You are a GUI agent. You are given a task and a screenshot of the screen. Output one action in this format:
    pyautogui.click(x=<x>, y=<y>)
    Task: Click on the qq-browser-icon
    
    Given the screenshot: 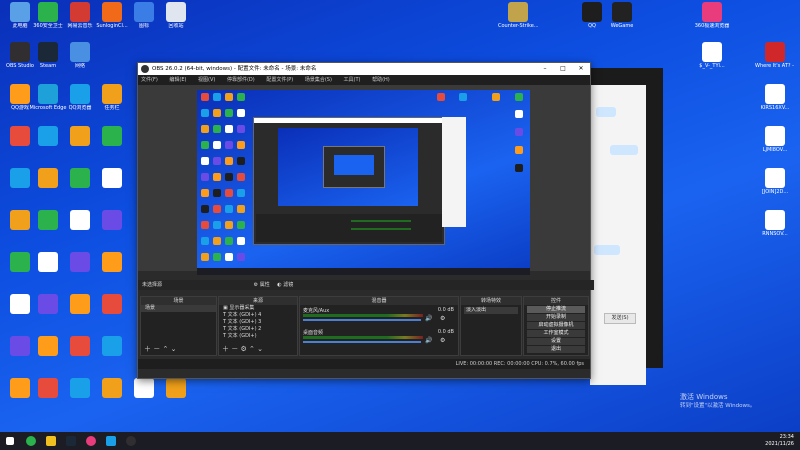 What is the action you would take?
    pyautogui.click(x=111, y=441)
    